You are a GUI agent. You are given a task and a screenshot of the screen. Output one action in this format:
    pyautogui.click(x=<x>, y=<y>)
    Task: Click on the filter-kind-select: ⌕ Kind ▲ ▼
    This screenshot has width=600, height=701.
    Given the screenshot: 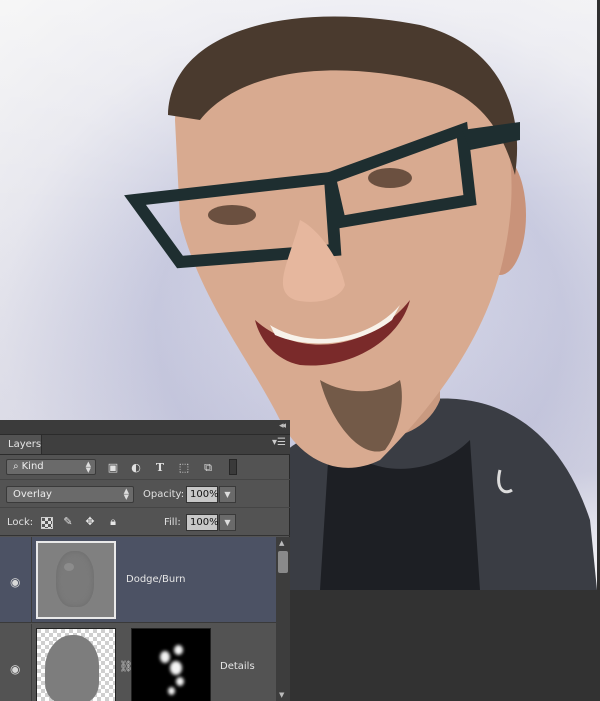 What is the action you would take?
    pyautogui.click(x=51, y=467)
    